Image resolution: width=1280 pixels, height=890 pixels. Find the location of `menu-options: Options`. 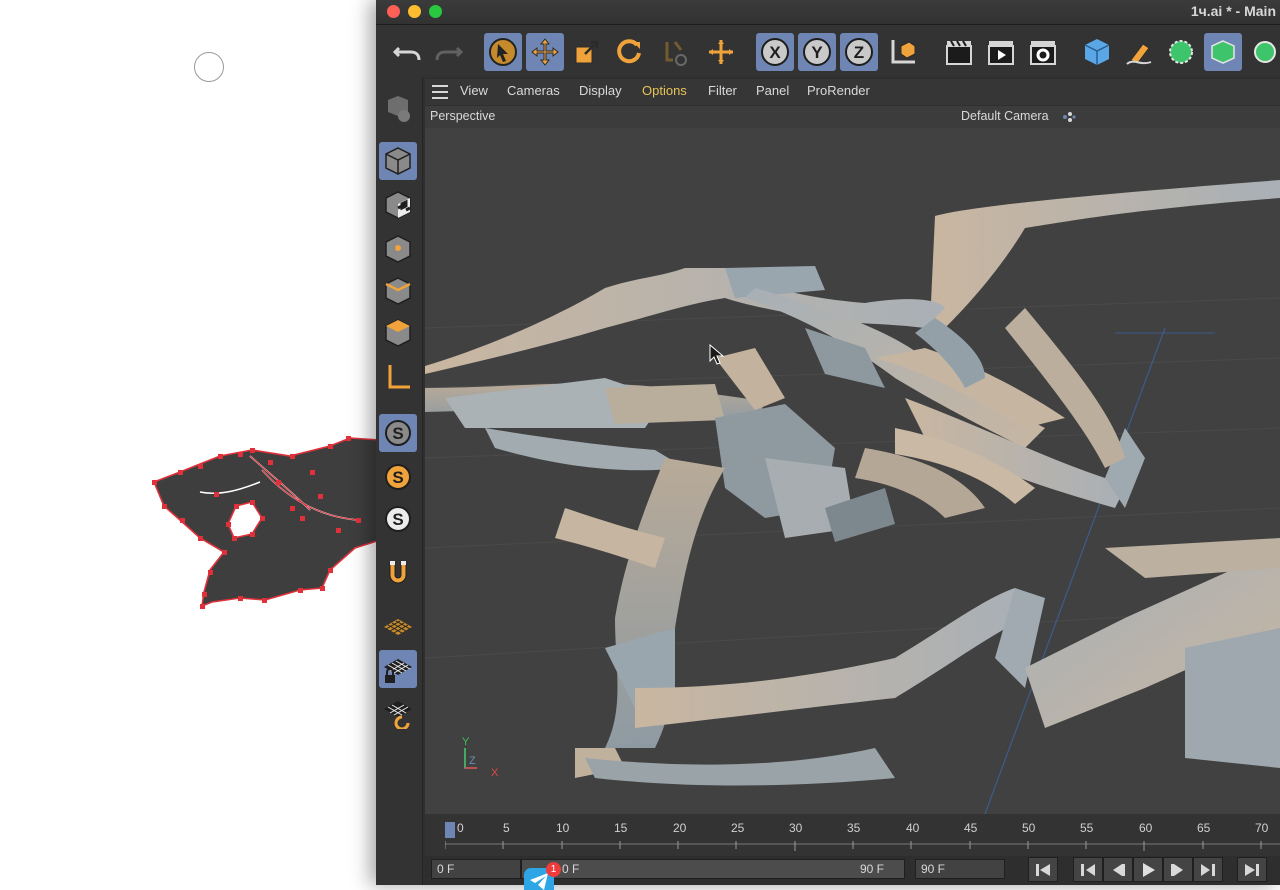

menu-options: Options is located at coordinates (664, 90).